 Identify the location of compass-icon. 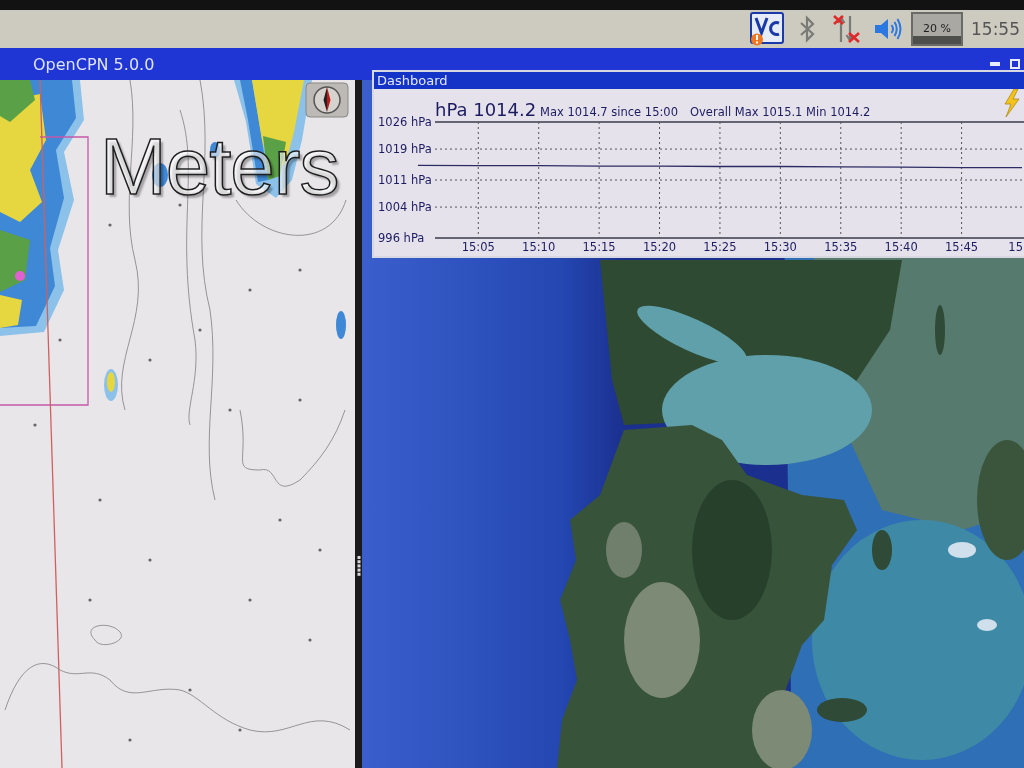
(327, 100).